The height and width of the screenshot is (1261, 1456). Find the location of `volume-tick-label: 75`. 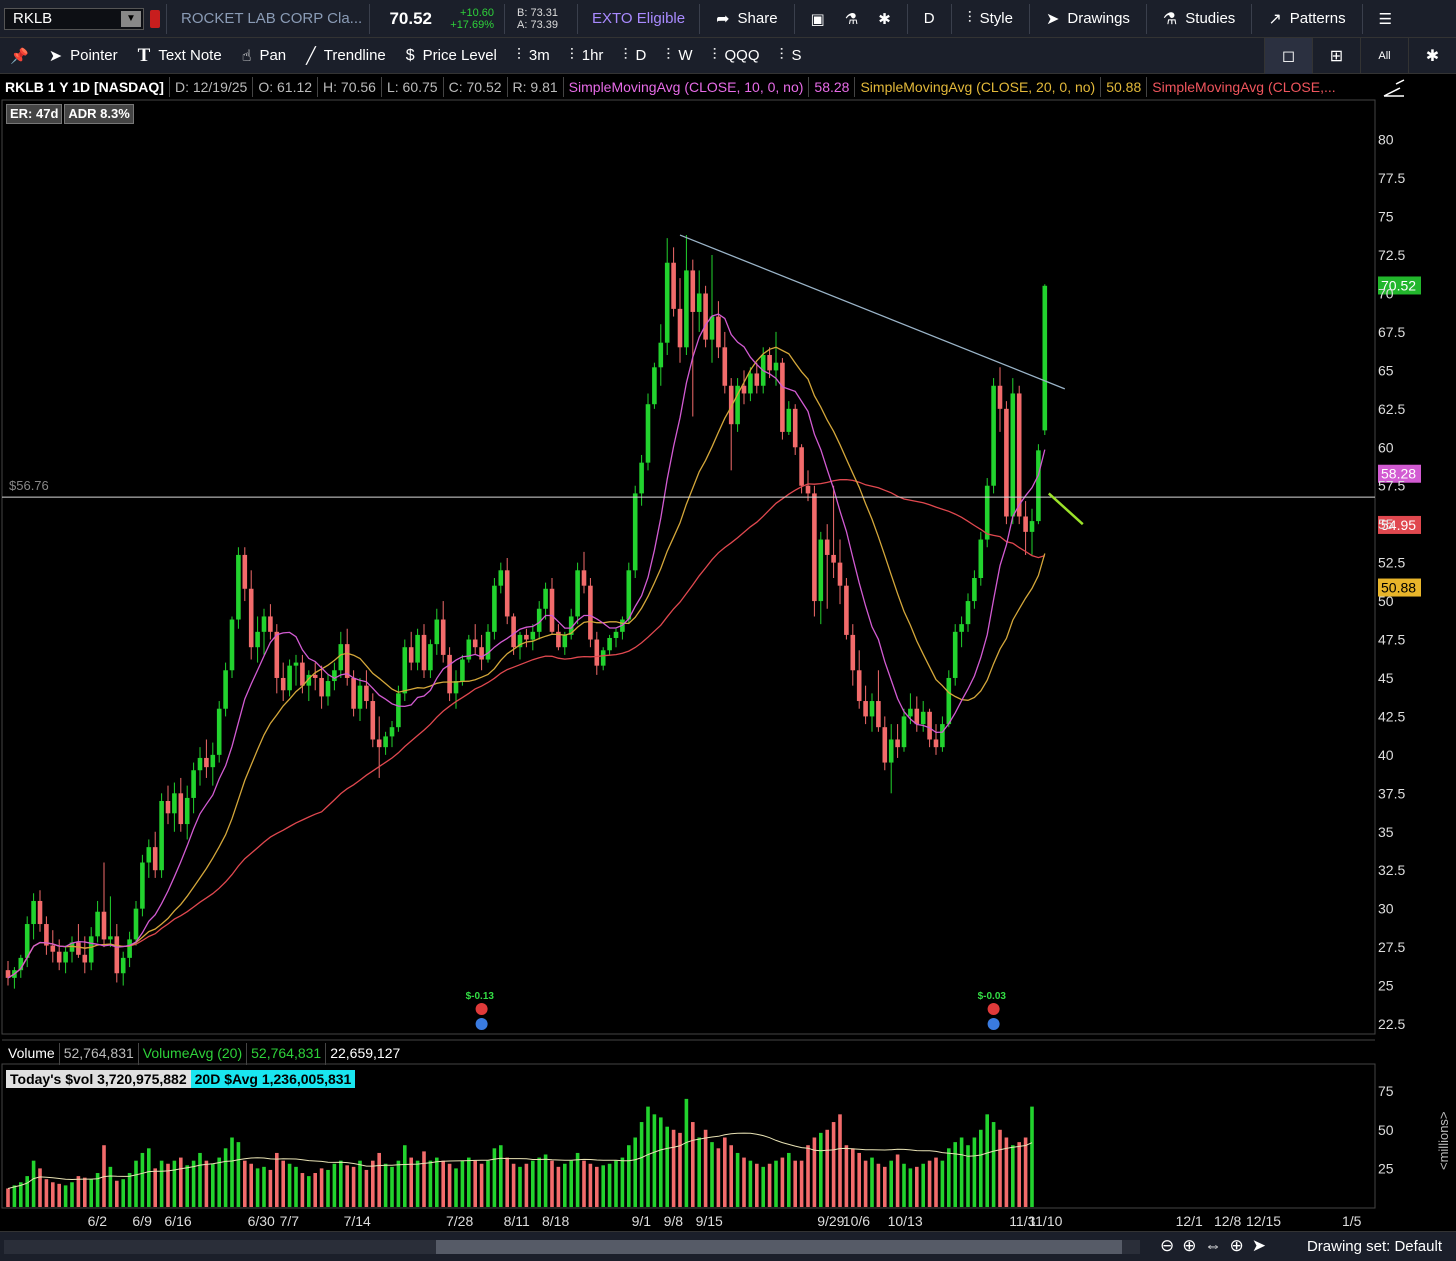

volume-tick-label: 75 is located at coordinates (1386, 1091).